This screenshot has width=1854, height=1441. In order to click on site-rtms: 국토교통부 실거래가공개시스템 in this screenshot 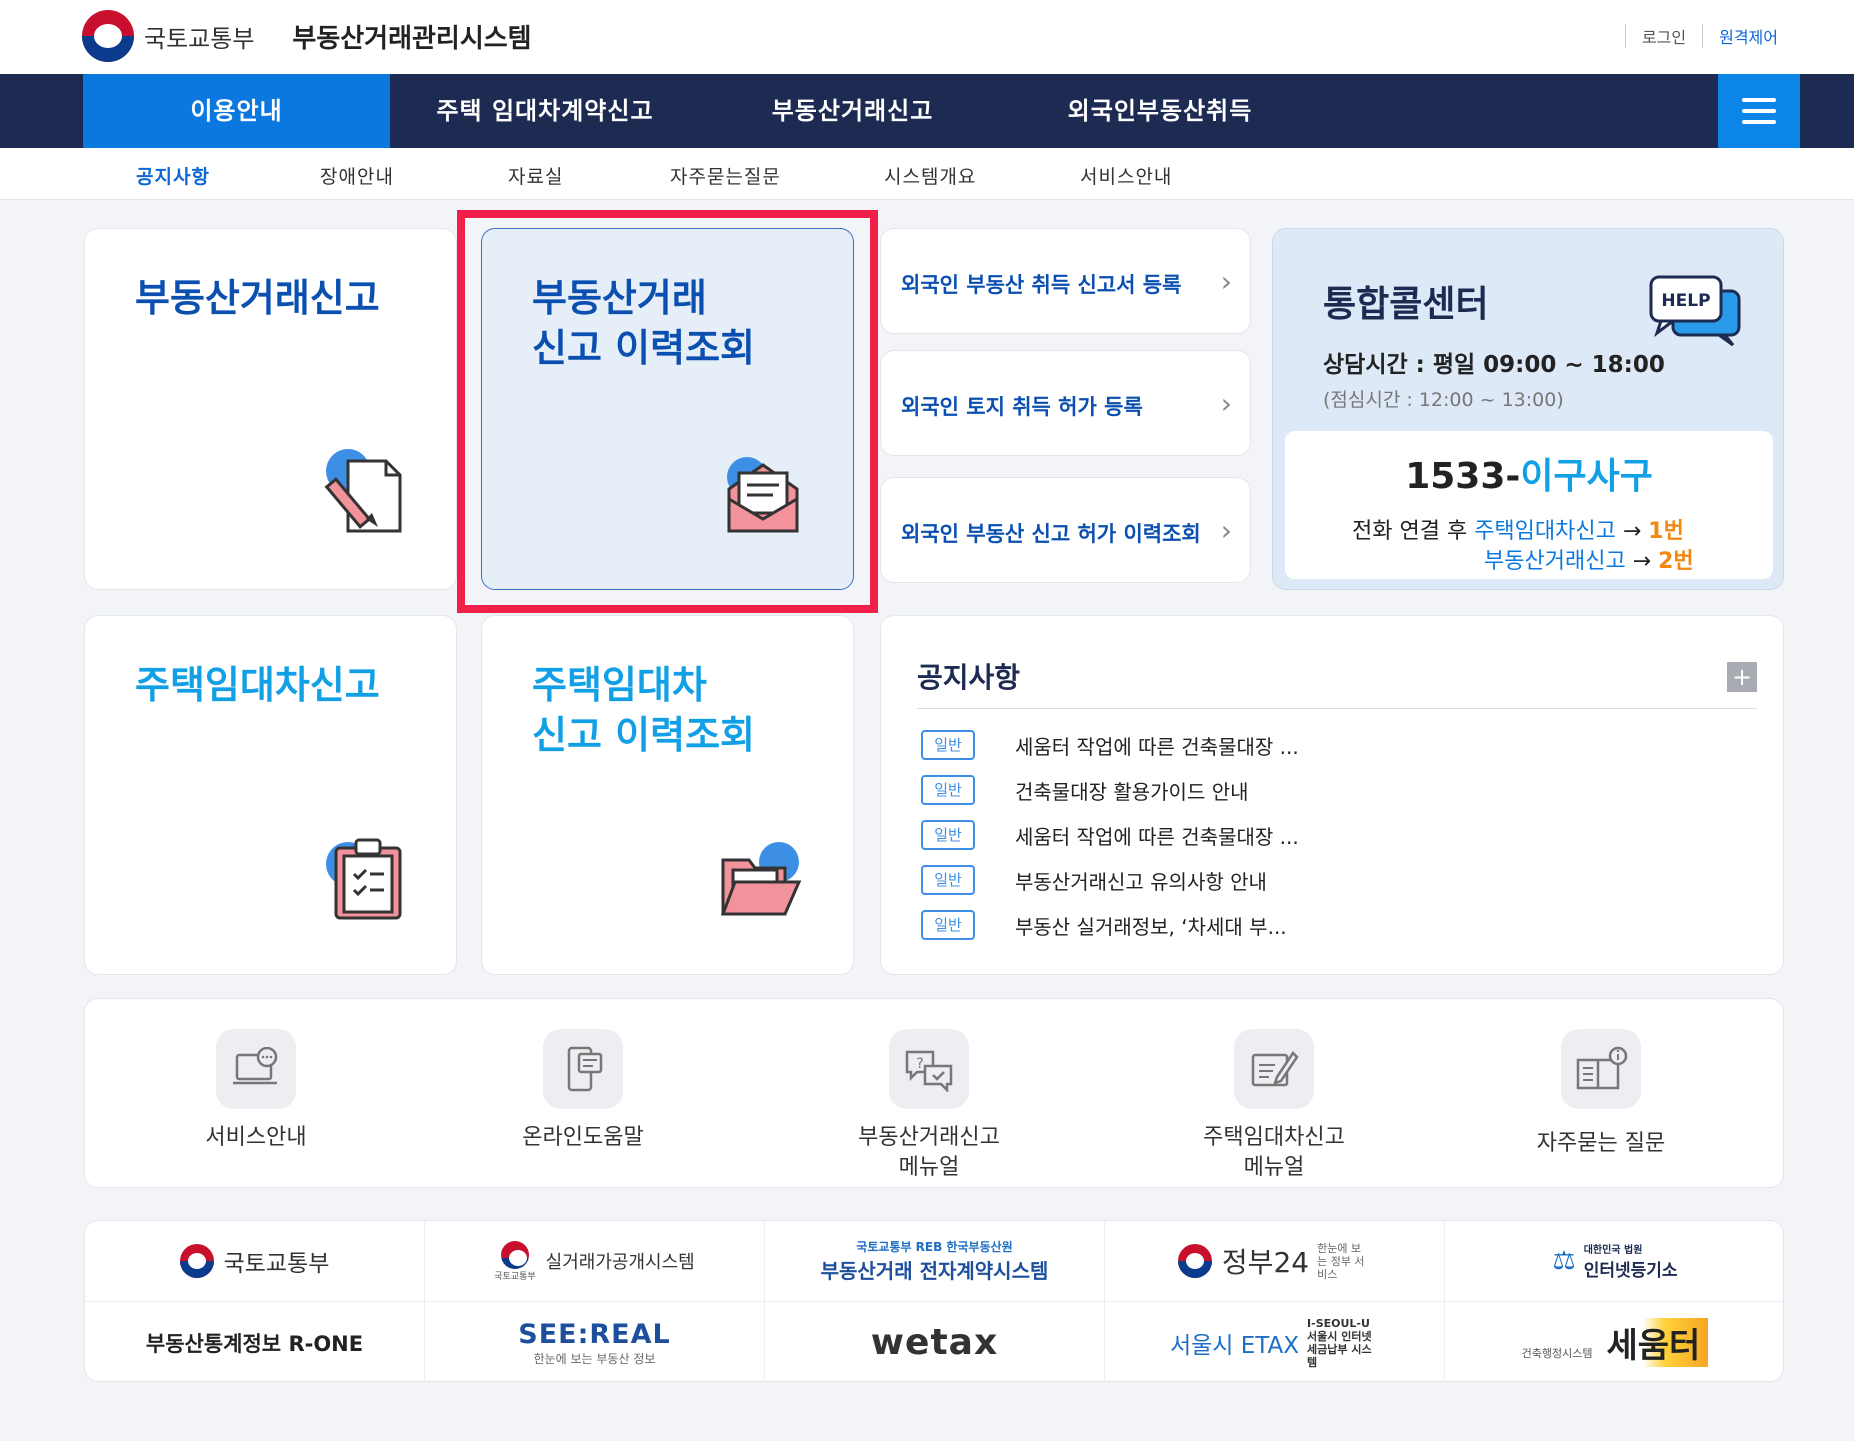, I will do `click(595, 1261)`.